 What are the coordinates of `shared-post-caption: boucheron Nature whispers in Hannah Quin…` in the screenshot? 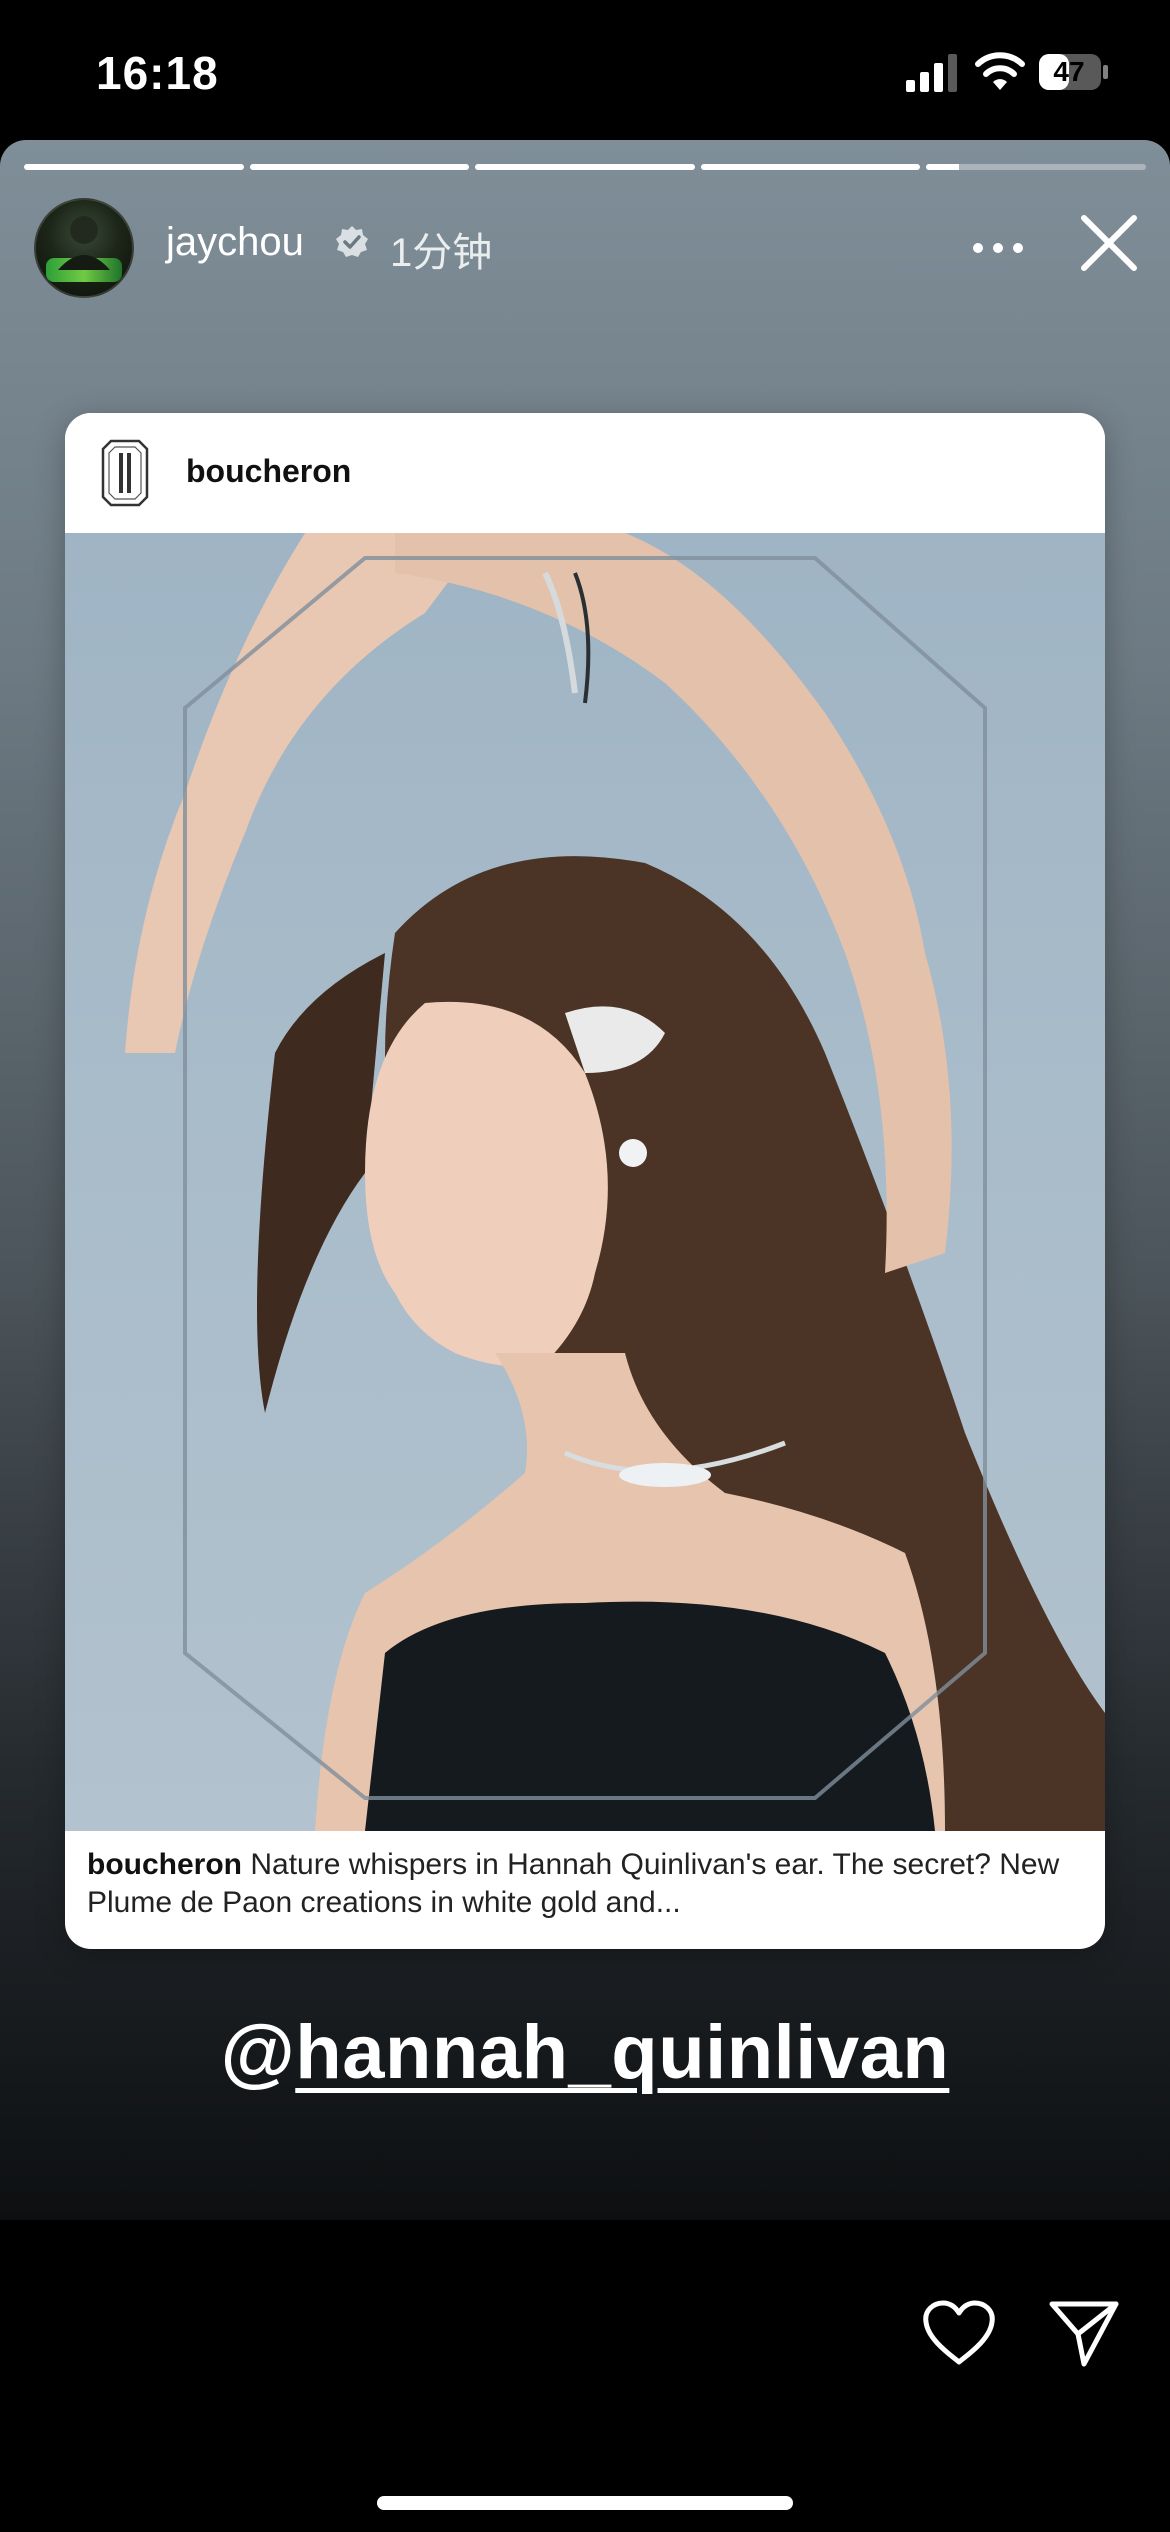 It's located at (585, 1884).